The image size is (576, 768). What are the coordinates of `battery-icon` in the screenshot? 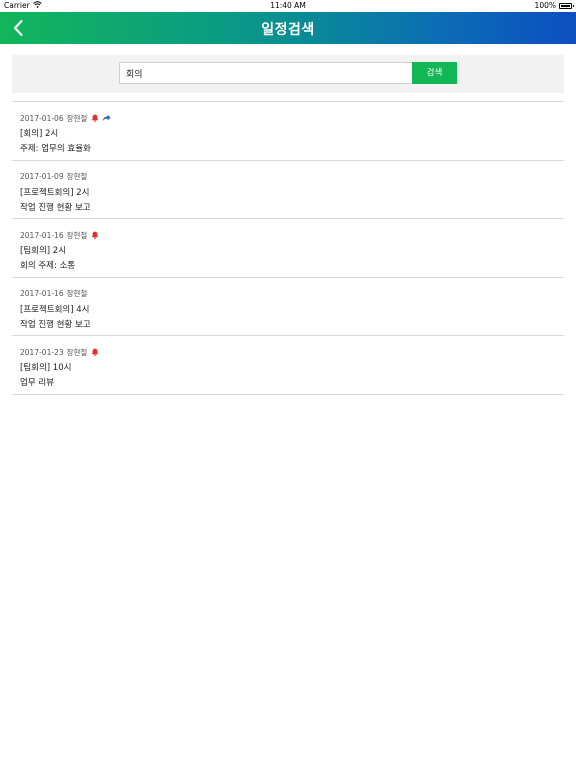 It's located at (566, 5).